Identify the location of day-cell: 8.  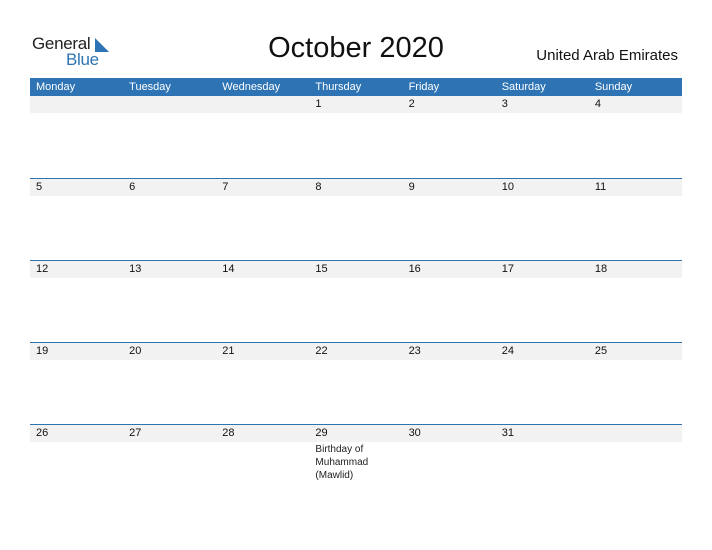
(355, 187).